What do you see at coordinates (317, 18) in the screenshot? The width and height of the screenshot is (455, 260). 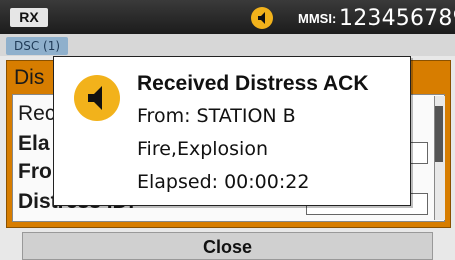 I see `mmsi-label: MMSI:` at bounding box center [317, 18].